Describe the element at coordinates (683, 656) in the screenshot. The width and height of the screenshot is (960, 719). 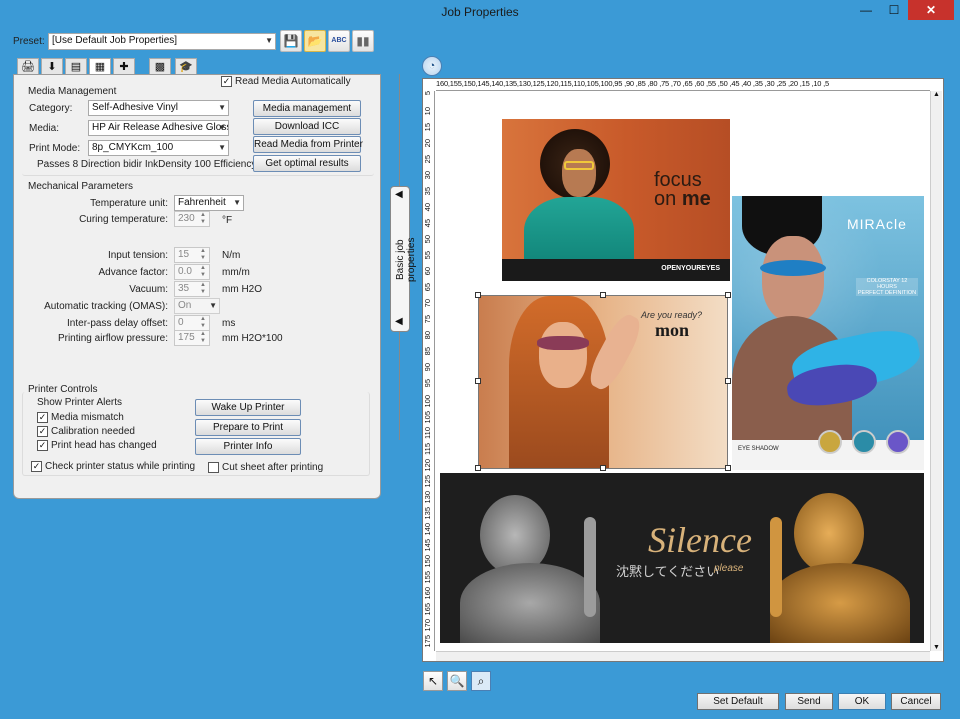
I see `horizontal-scrollbar` at that location.